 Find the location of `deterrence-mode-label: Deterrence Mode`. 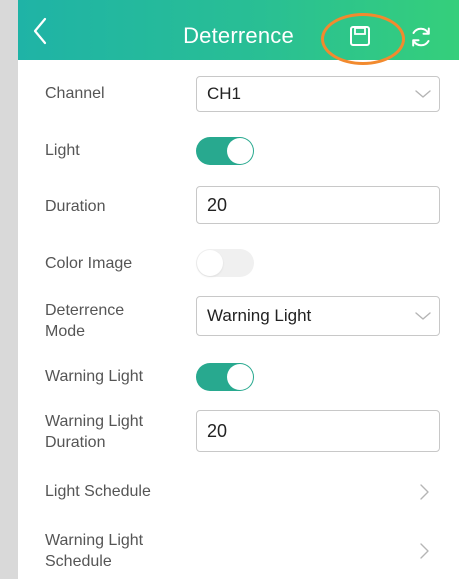

deterrence-mode-label: Deterrence Mode is located at coordinates (84, 321).